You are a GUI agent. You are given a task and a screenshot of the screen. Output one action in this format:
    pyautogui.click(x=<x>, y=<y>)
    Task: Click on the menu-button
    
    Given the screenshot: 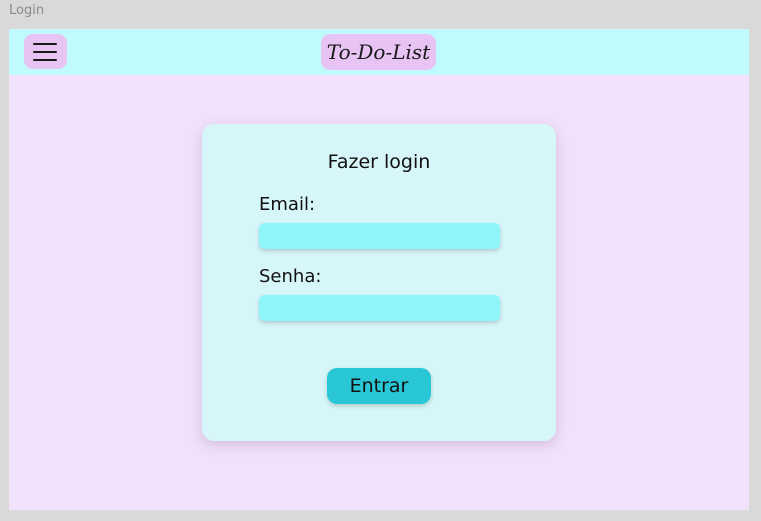 What is the action you would take?
    pyautogui.click(x=45, y=51)
    